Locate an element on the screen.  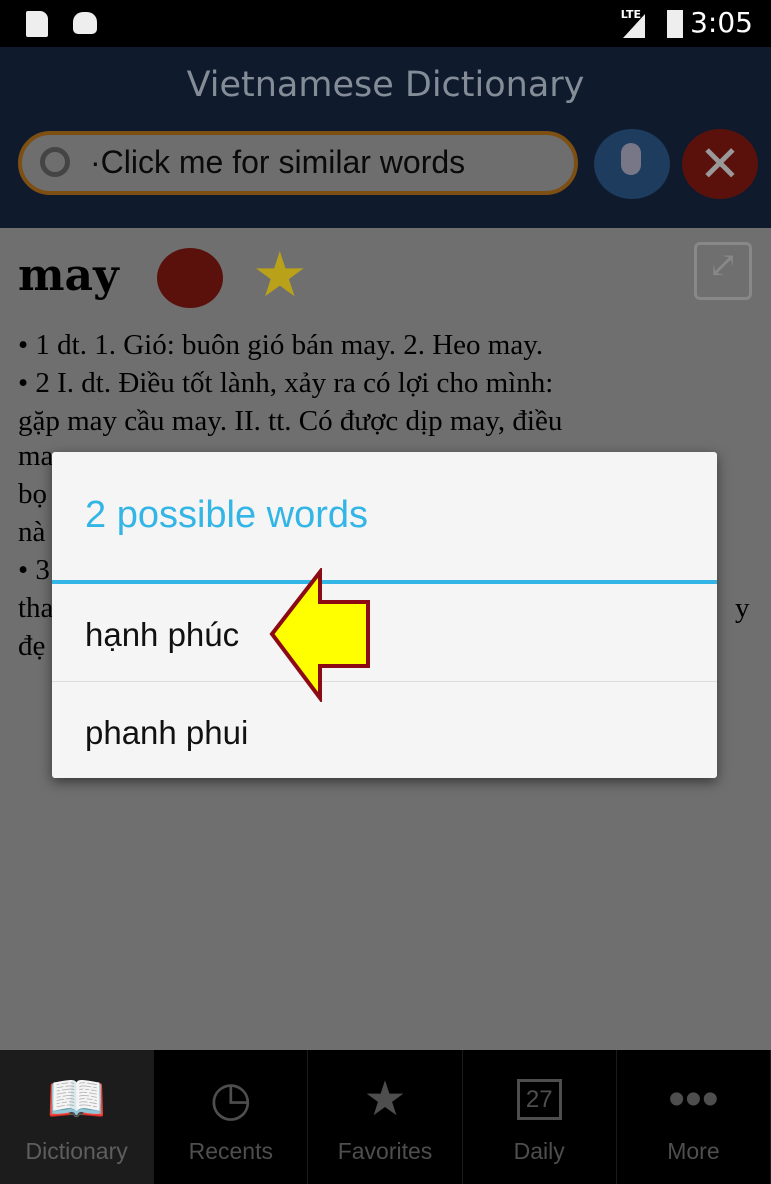
search-text: ·Click me for similar words is located at coordinates (278, 162).